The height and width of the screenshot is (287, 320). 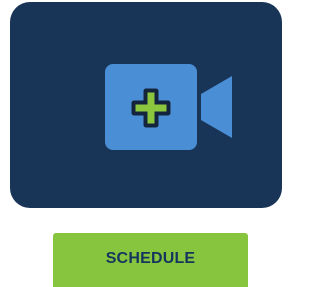 What do you see at coordinates (168, 107) in the screenshot?
I see `video-camera-add-icon` at bounding box center [168, 107].